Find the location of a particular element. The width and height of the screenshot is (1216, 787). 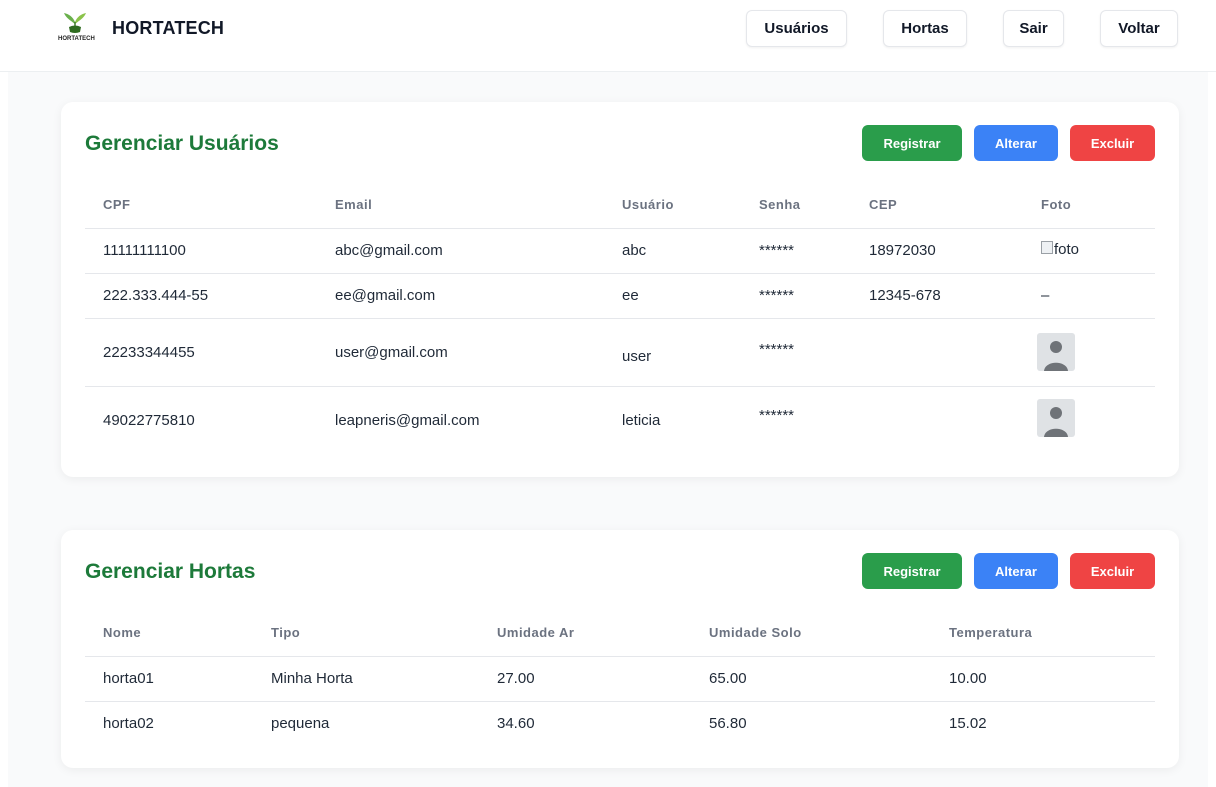

nav-hortas-button: Hortas is located at coordinates (925, 28).